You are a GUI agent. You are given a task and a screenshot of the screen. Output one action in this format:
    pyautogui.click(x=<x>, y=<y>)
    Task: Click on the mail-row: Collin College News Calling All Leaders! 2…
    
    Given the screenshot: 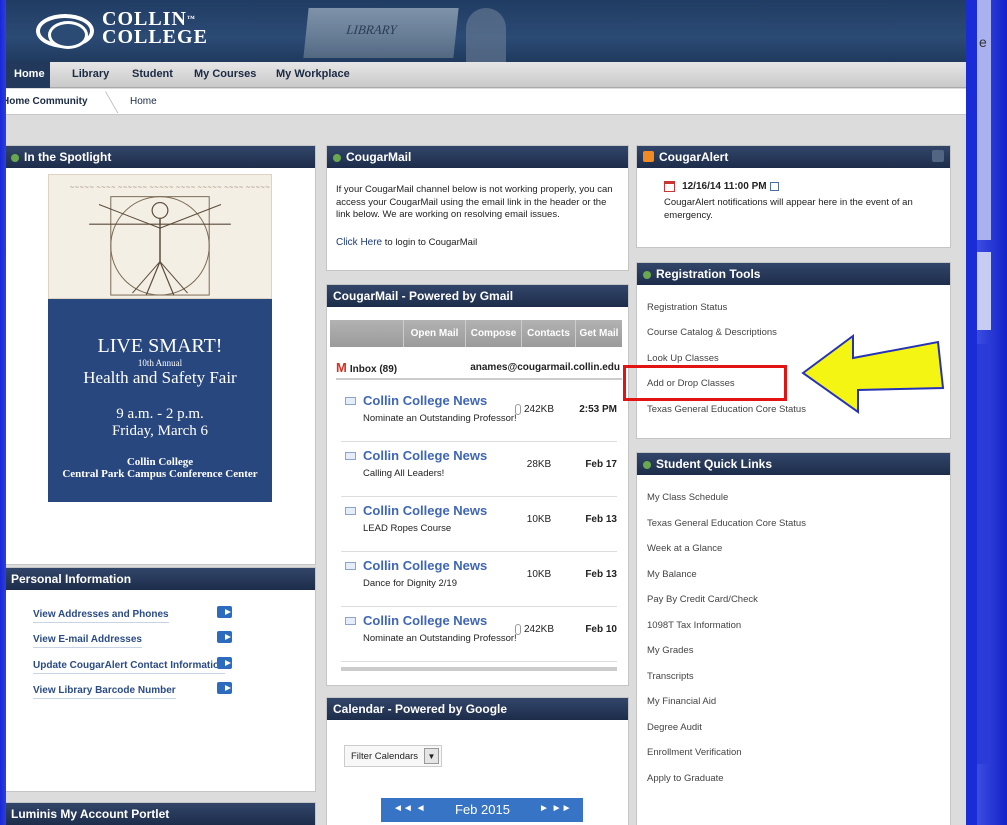 What is the action you would take?
    pyautogui.click(x=479, y=471)
    